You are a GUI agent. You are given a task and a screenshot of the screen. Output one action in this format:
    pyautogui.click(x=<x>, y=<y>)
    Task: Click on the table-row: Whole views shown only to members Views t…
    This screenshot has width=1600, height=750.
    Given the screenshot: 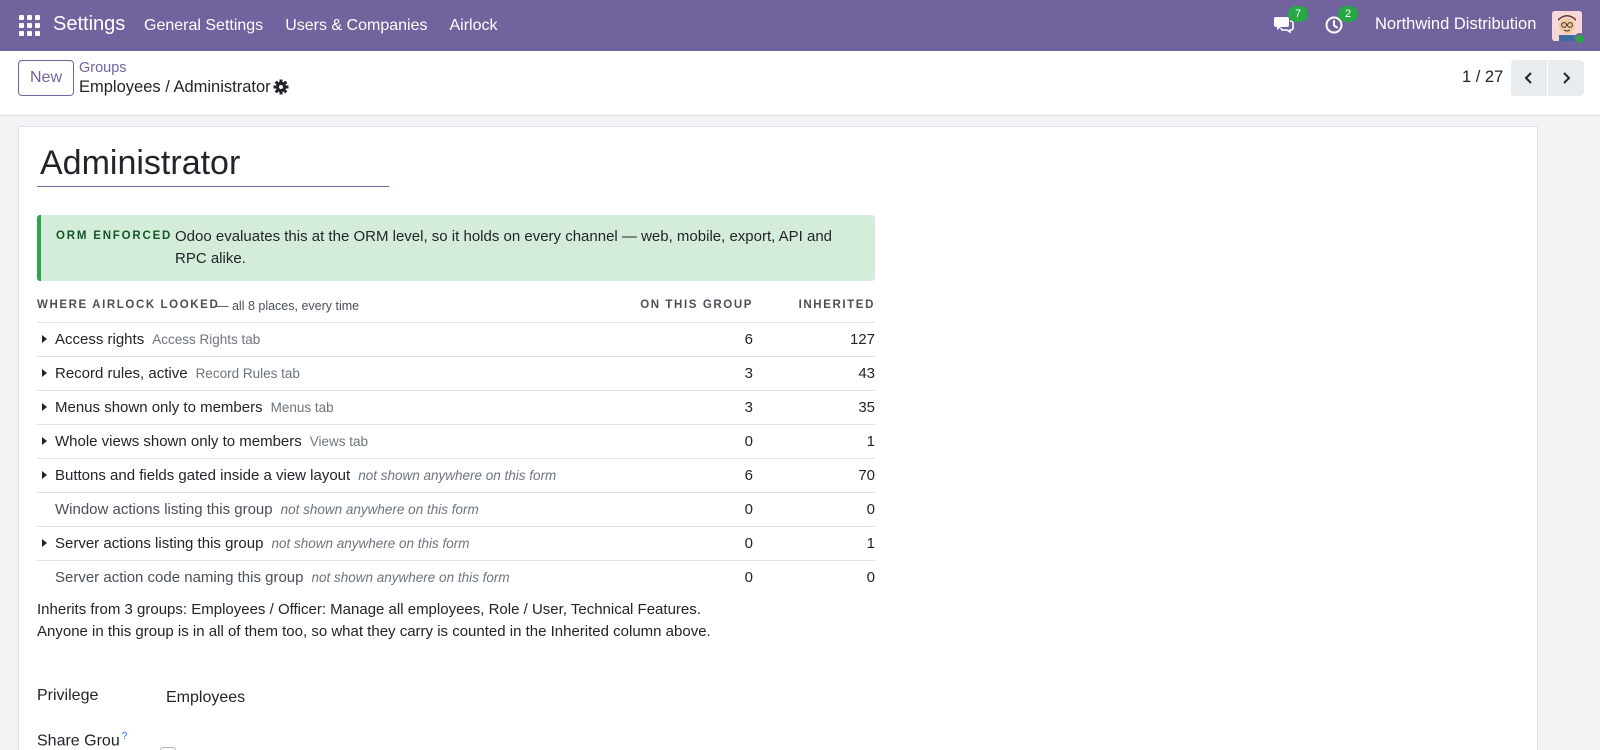 What is the action you would take?
    pyautogui.click(x=456, y=442)
    